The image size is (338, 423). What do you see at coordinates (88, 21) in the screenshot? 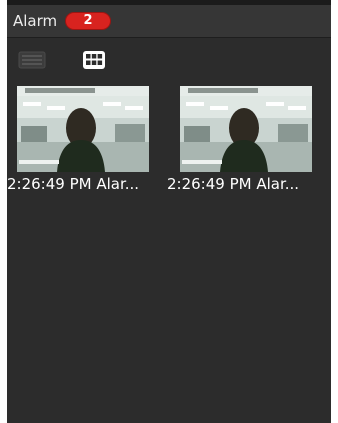
I see `alarm-count-badge: 2` at bounding box center [88, 21].